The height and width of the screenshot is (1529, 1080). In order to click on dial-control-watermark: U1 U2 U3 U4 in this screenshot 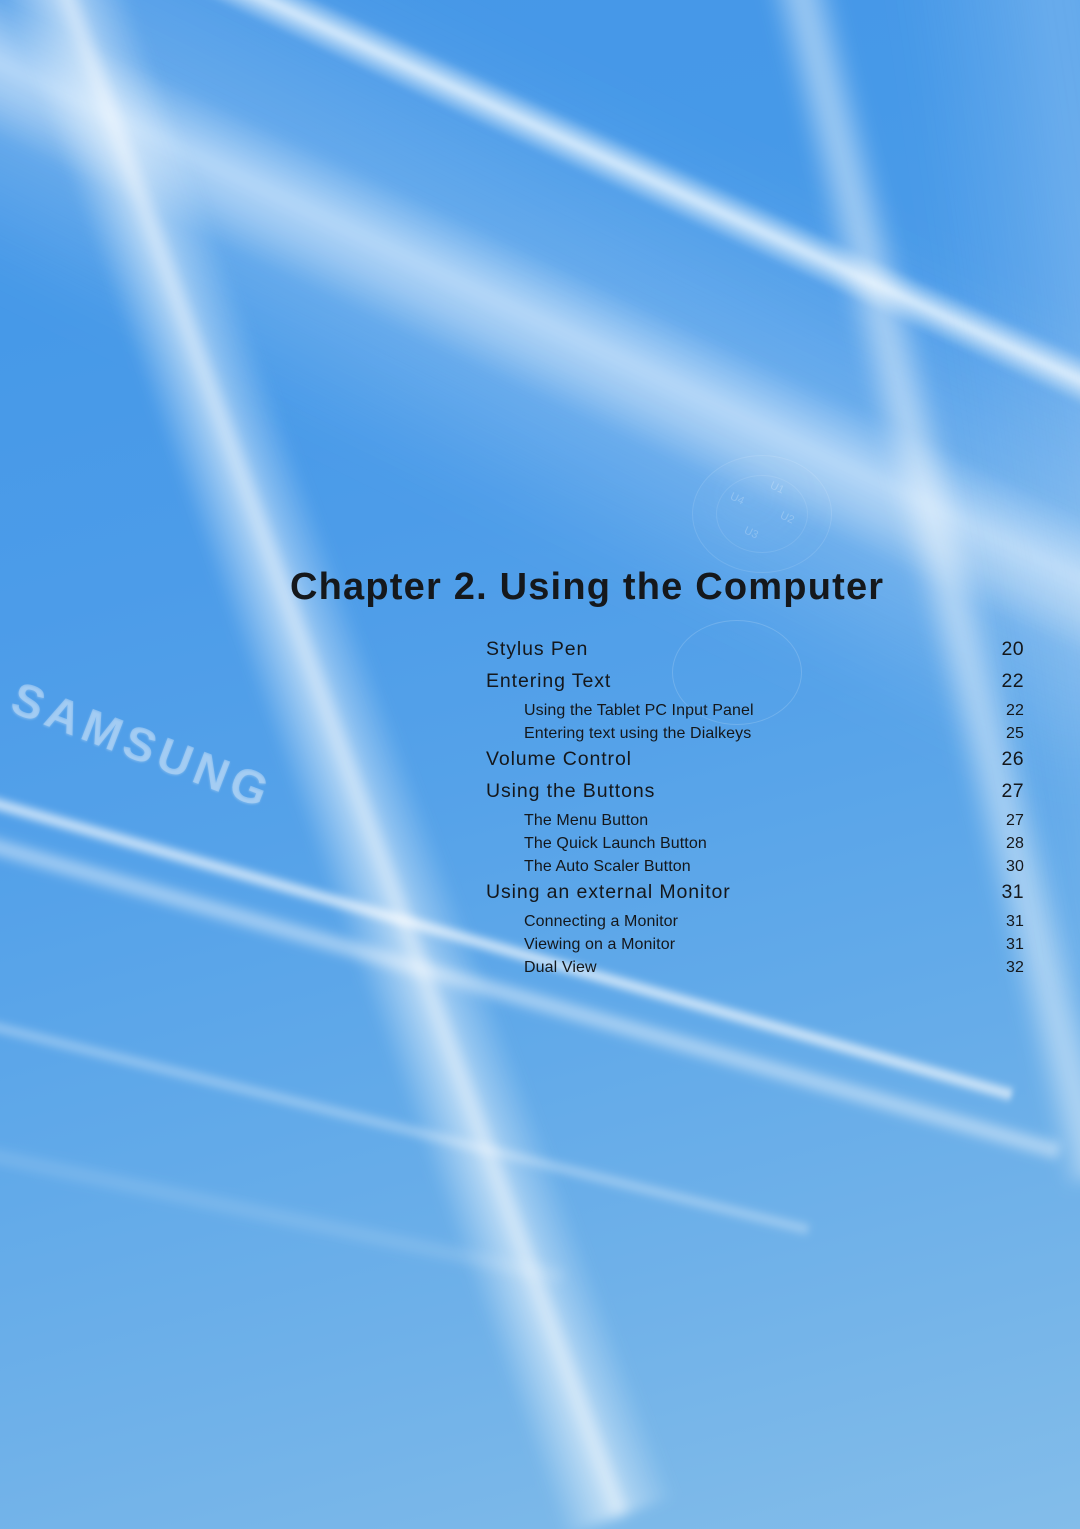, I will do `click(762, 514)`.